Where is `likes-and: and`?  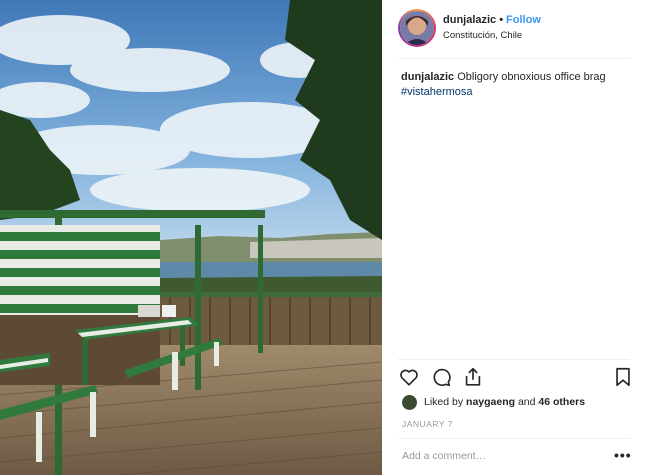
likes-and: and is located at coordinates (526, 402).